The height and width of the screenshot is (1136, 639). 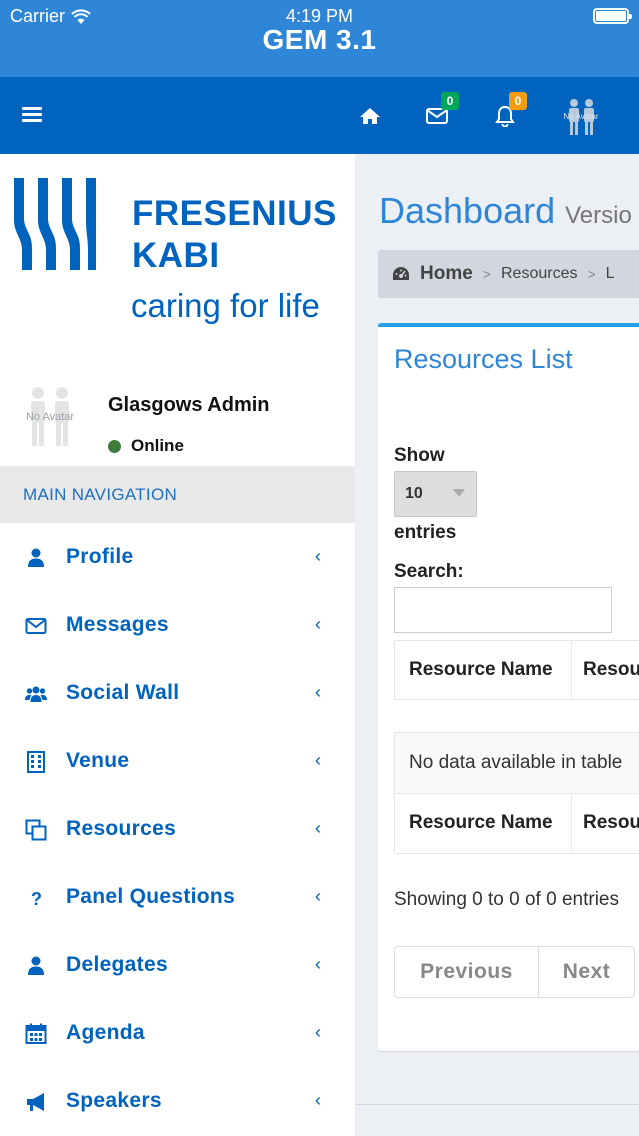 I want to click on page-size-select: 10, so click(x=435, y=494).